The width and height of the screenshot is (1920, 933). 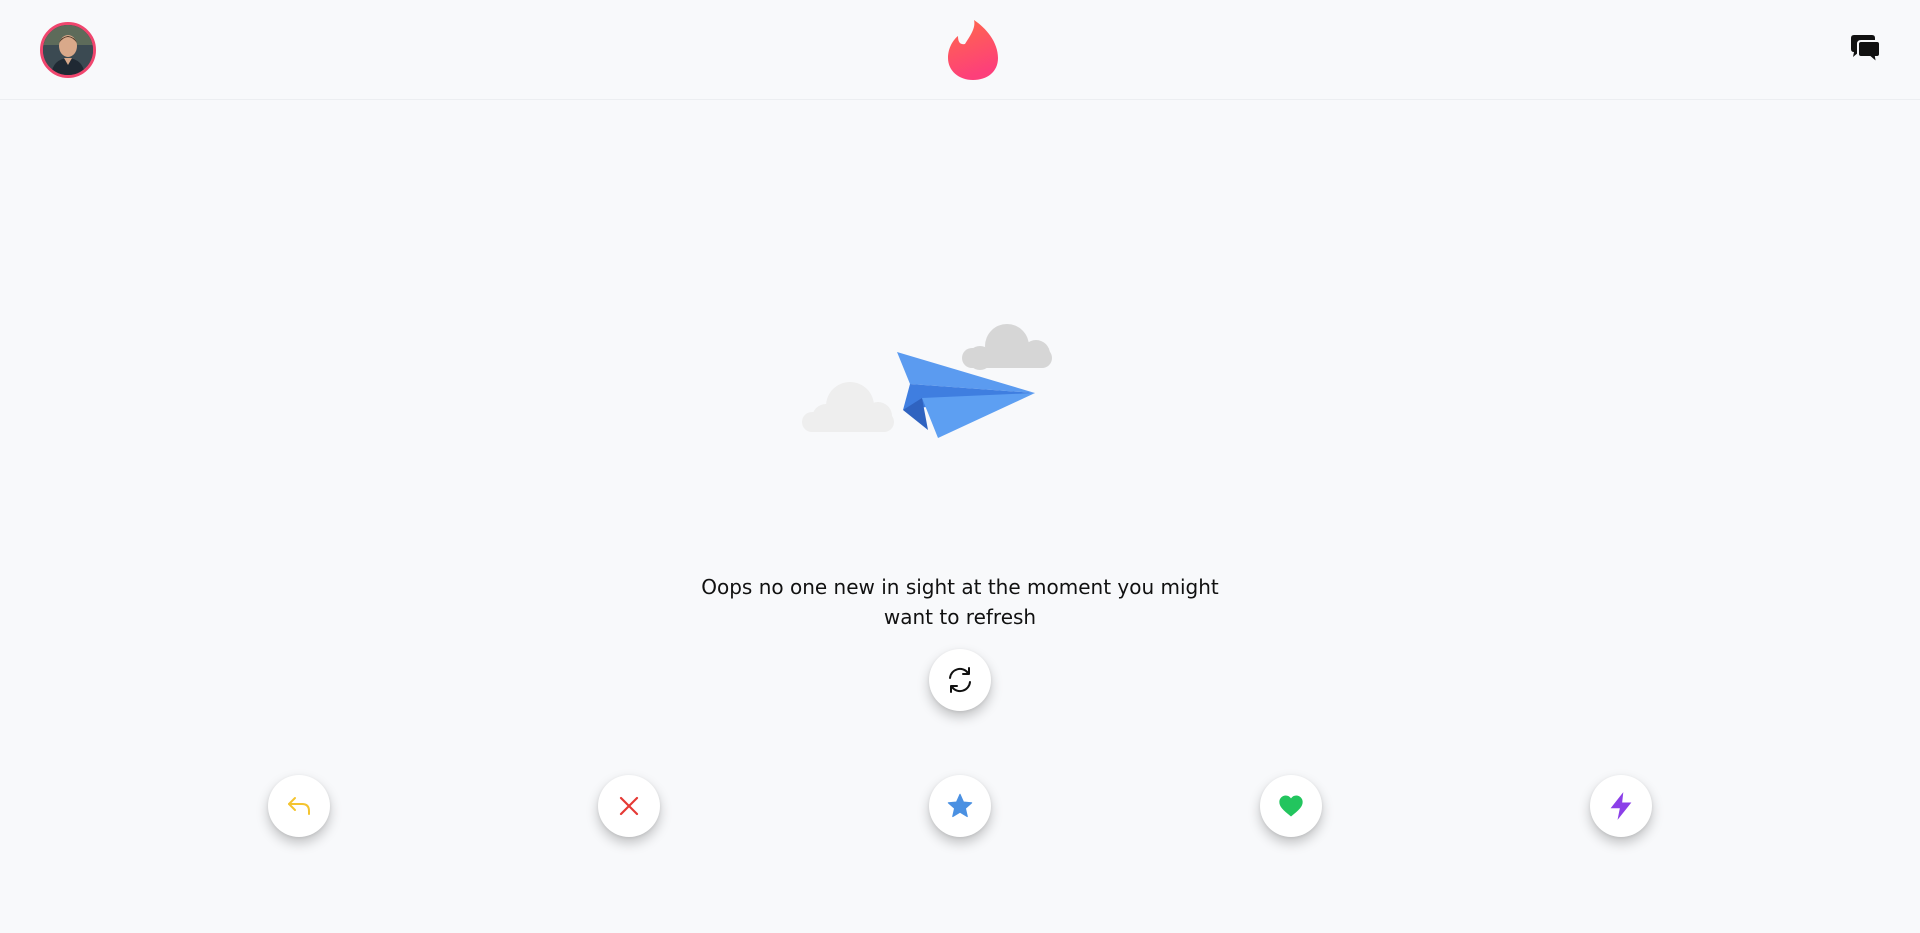 I want to click on cloud-right-icon, so click(x=1007, y=347).